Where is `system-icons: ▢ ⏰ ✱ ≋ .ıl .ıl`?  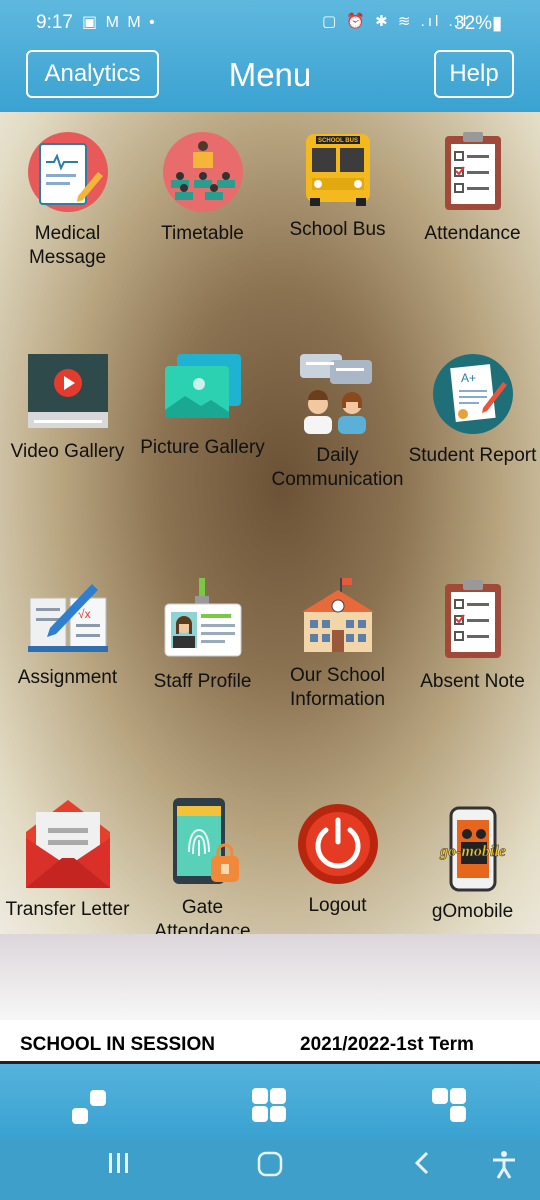
system-icons: ▢ ⏰ ✱ ≋ .ıl .ıl is located at coordinates (396, 21).